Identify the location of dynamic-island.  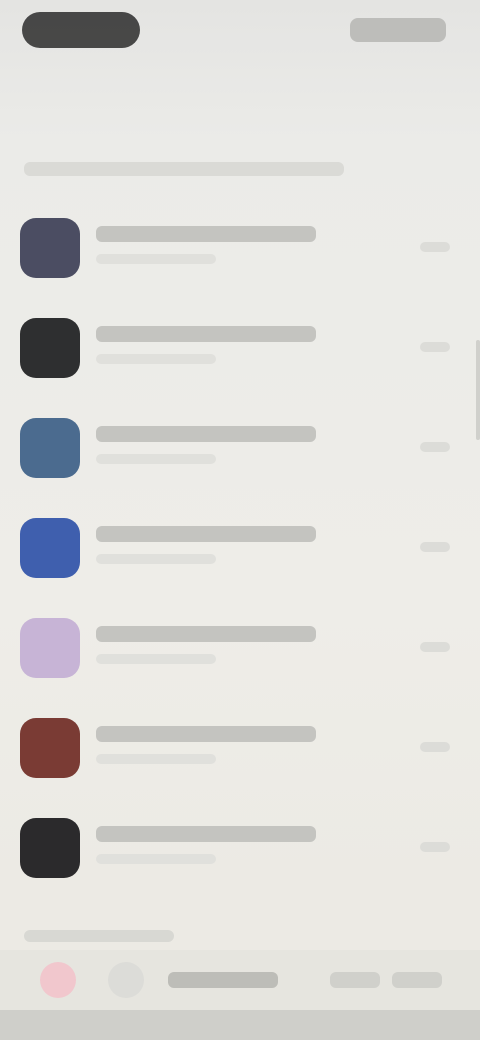
(81, 30).